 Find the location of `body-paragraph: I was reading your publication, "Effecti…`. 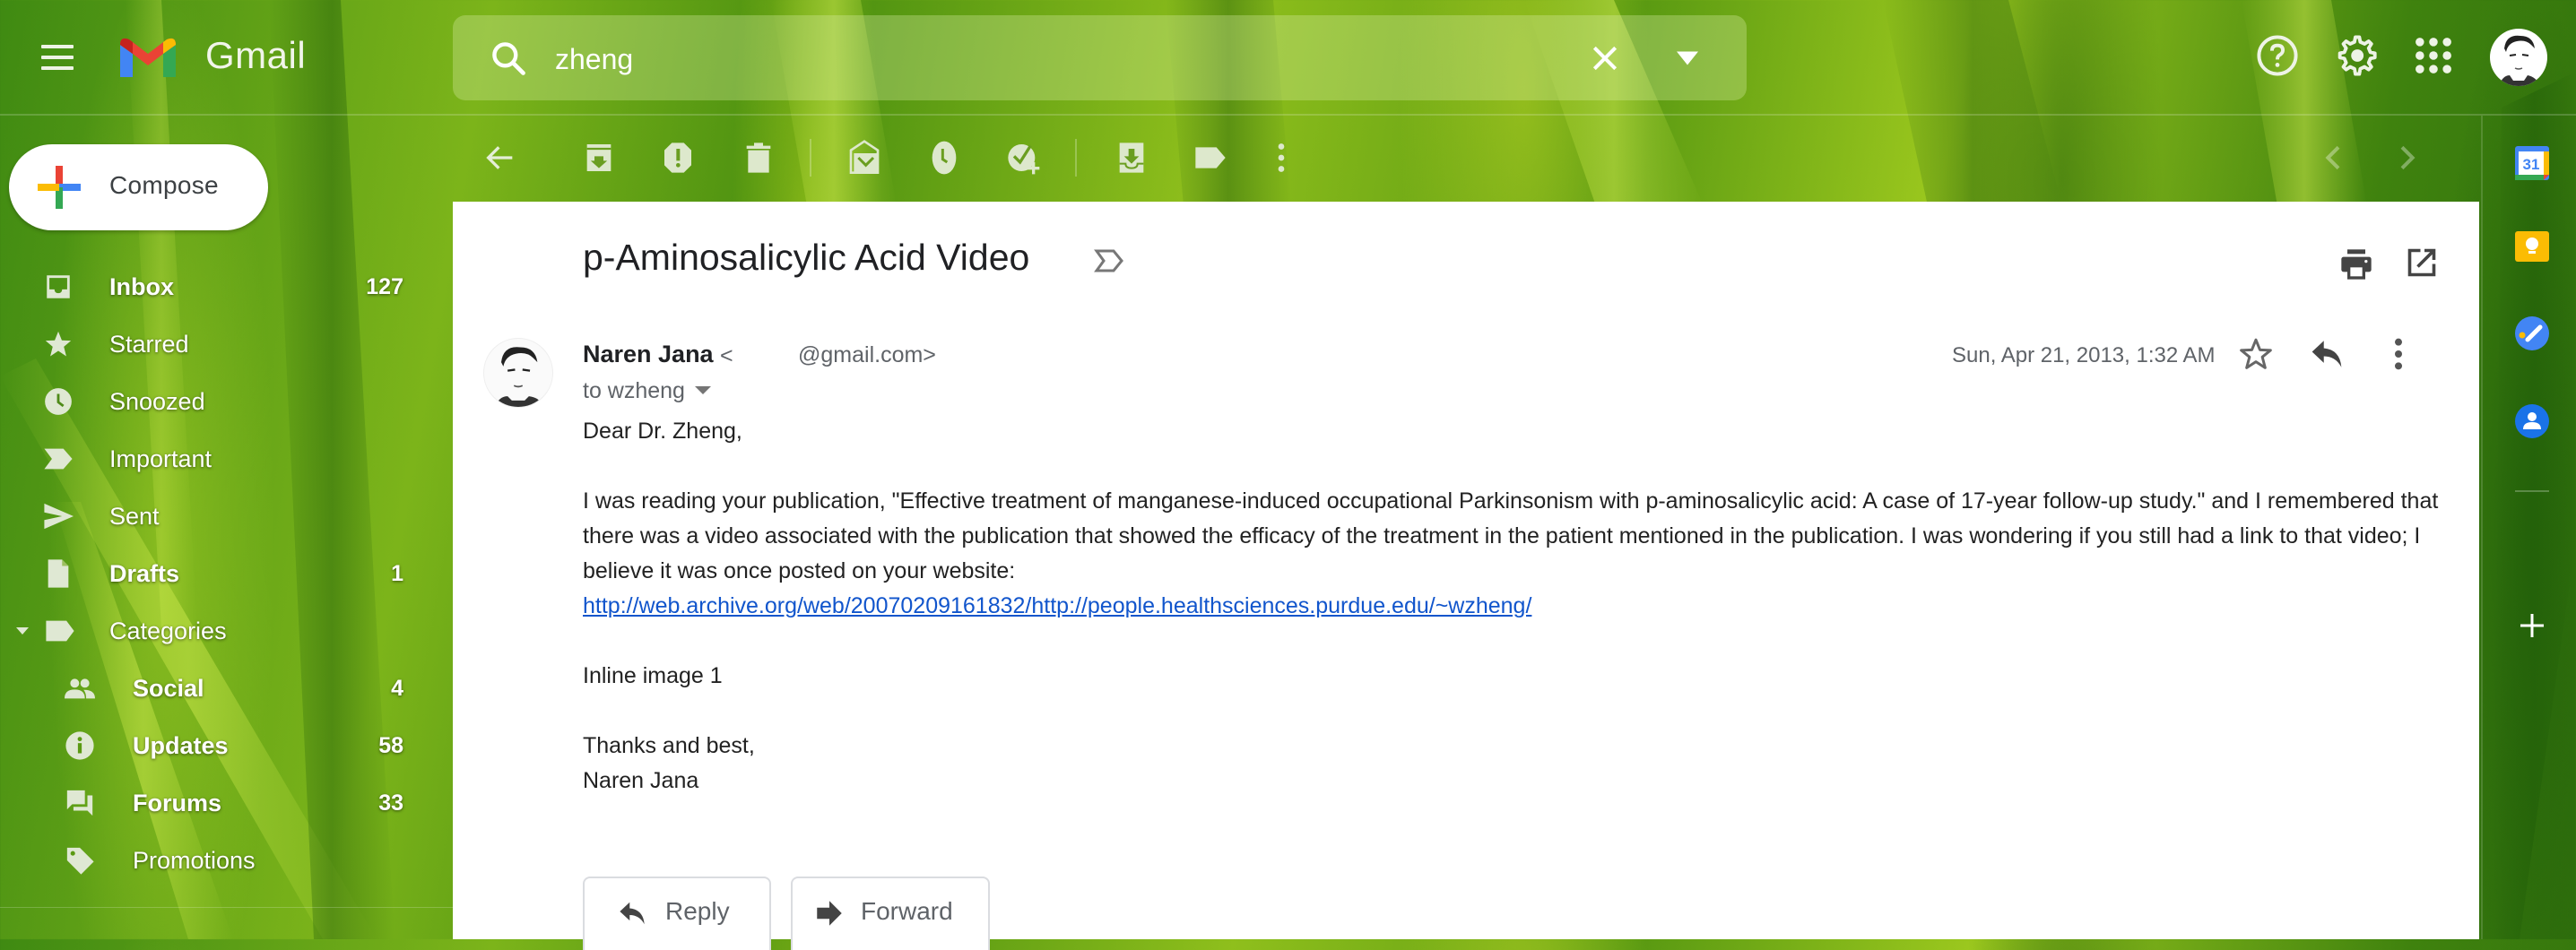

body-paragraph: I was reading your publication, "Effecti… is located at coordinates (1511, 535).